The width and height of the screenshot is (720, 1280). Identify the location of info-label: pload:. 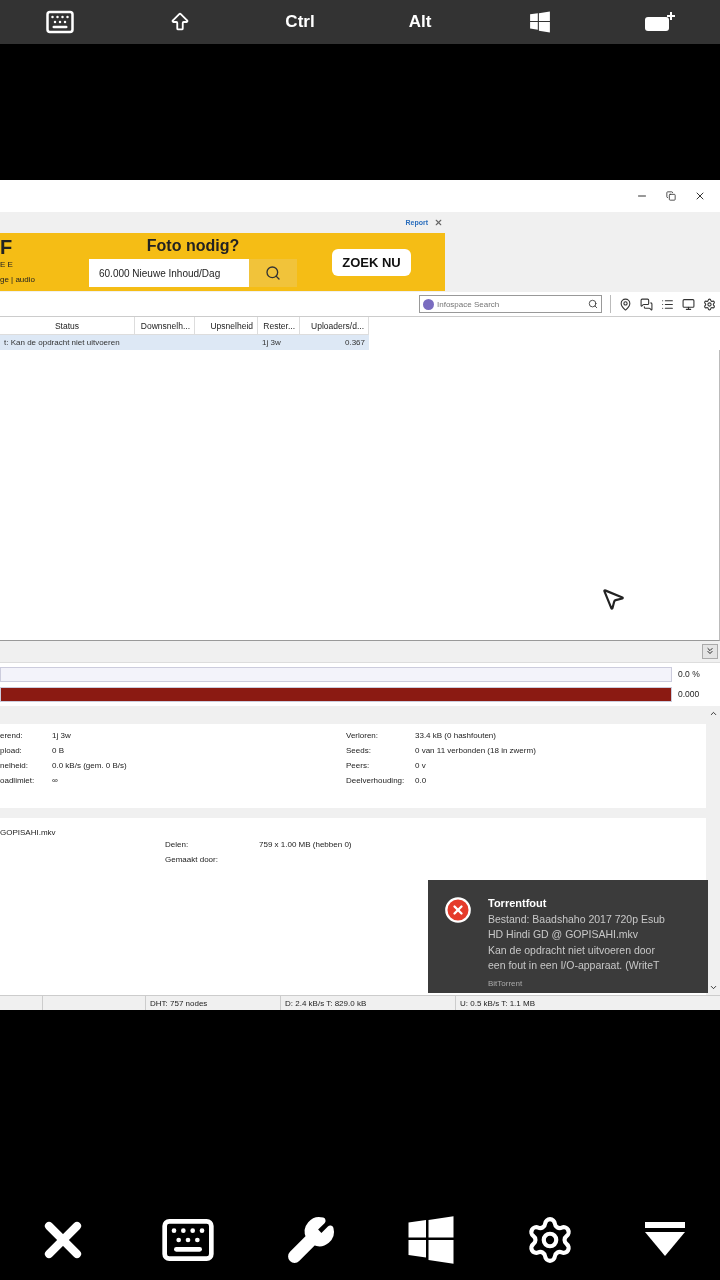
(11, 750).